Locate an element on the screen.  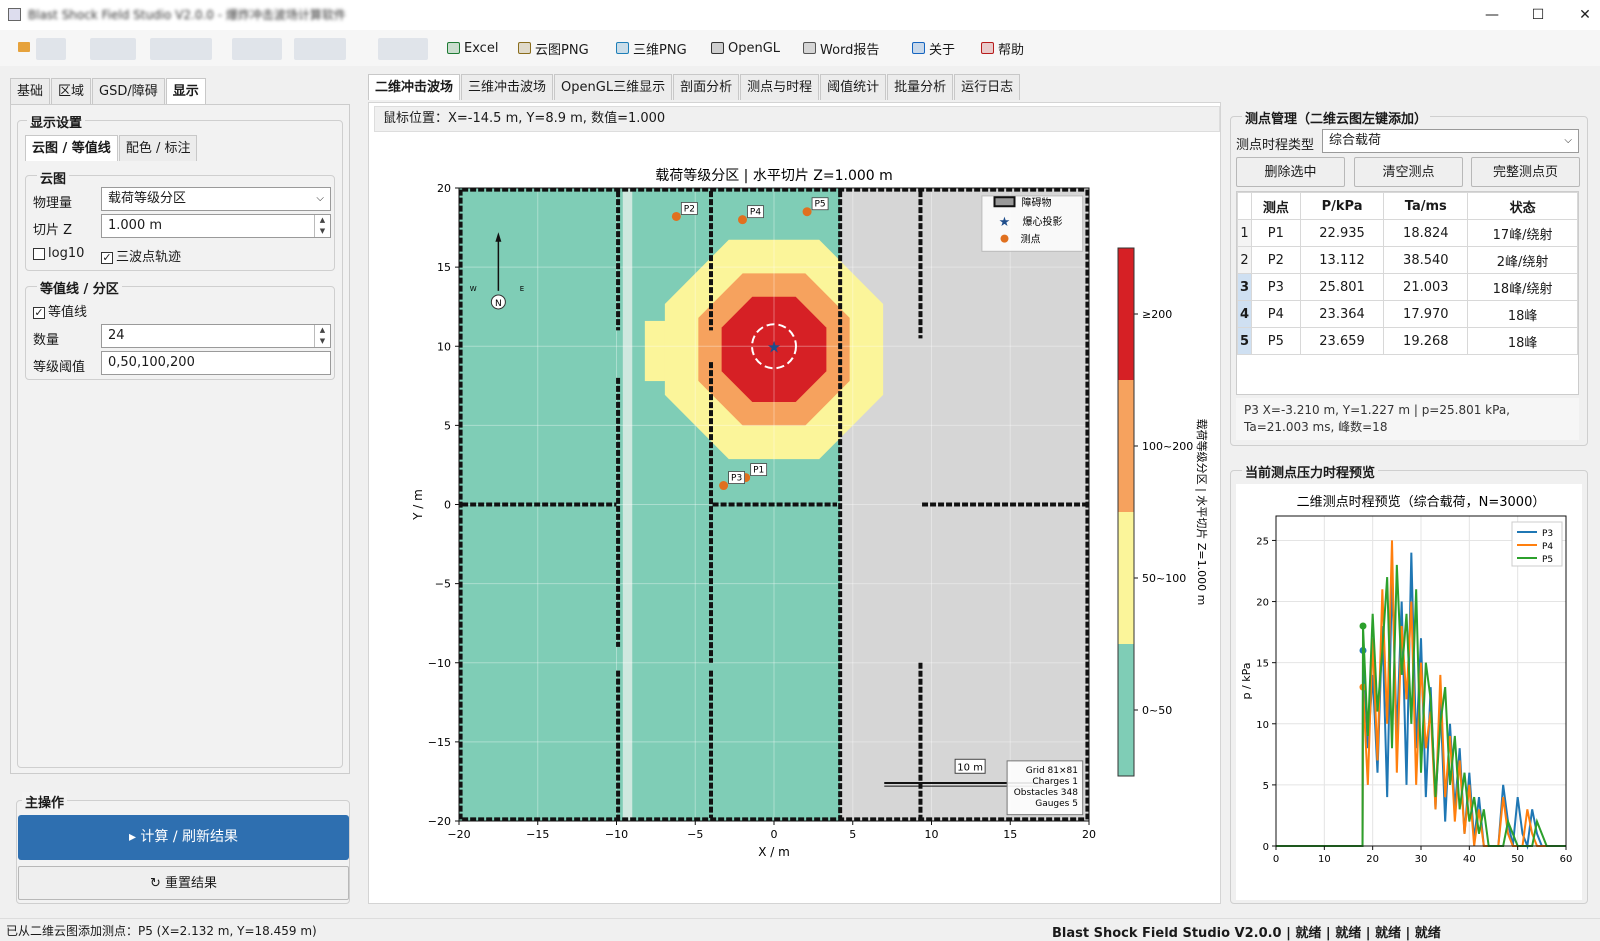
toolbar-button-excel: Excel is located at coordinates (472, 48).